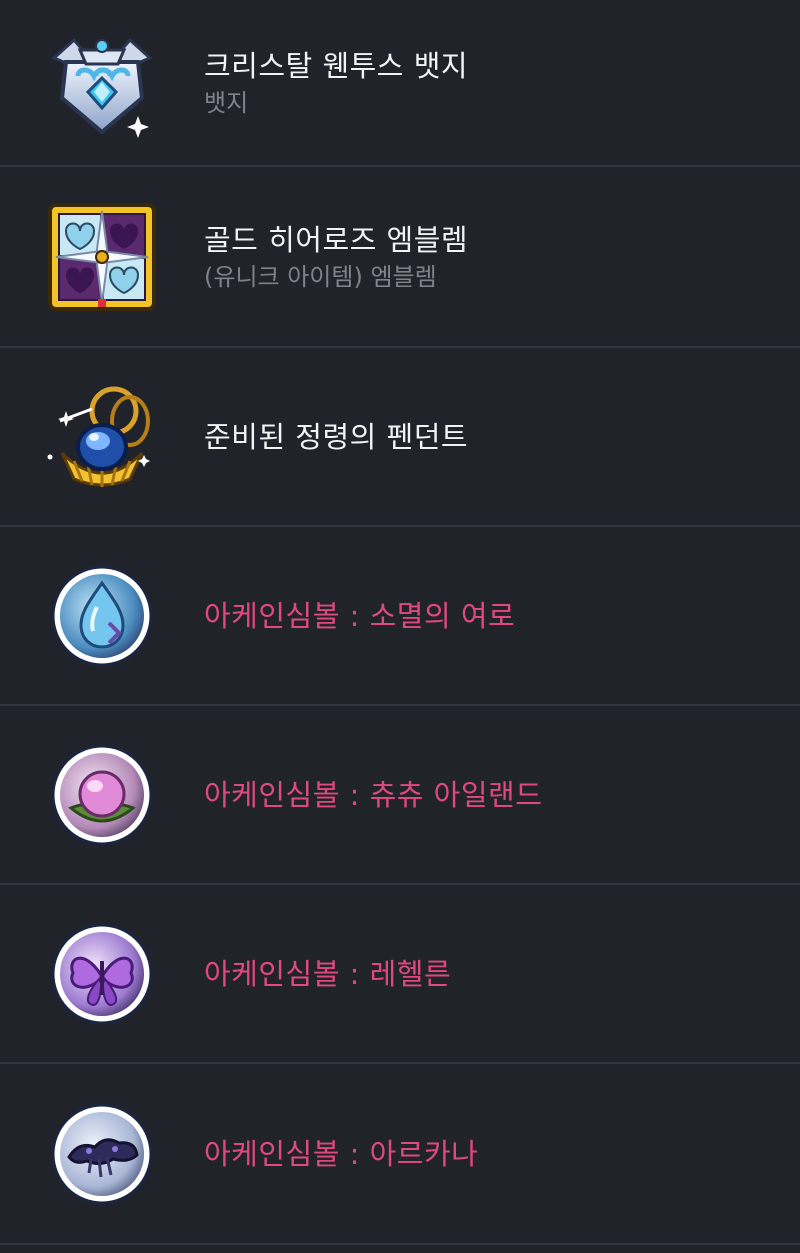  What do you see at coordinates (336, 239) in the screenshot?
I see `item-name: 골드 히어로즈 엠블렘` at bounding box center [336, 239].